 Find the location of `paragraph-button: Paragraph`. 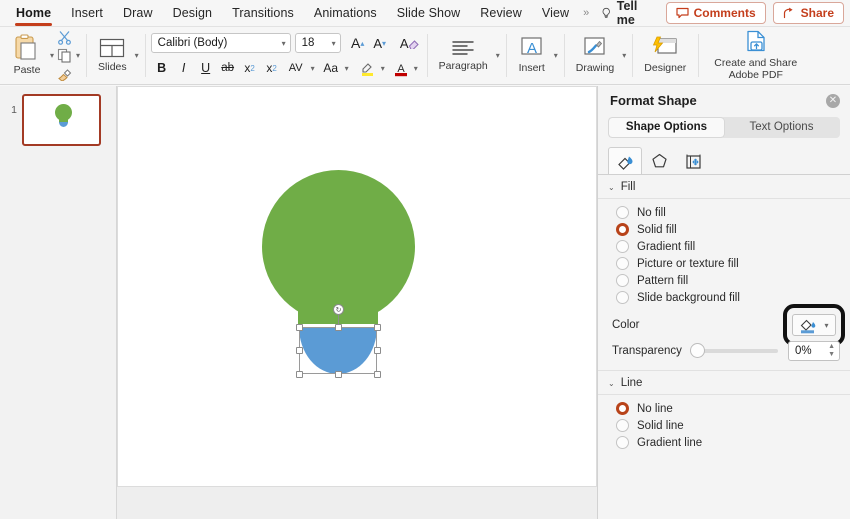

paragraph-button: Paragraph is located at coordinates (463, 55).